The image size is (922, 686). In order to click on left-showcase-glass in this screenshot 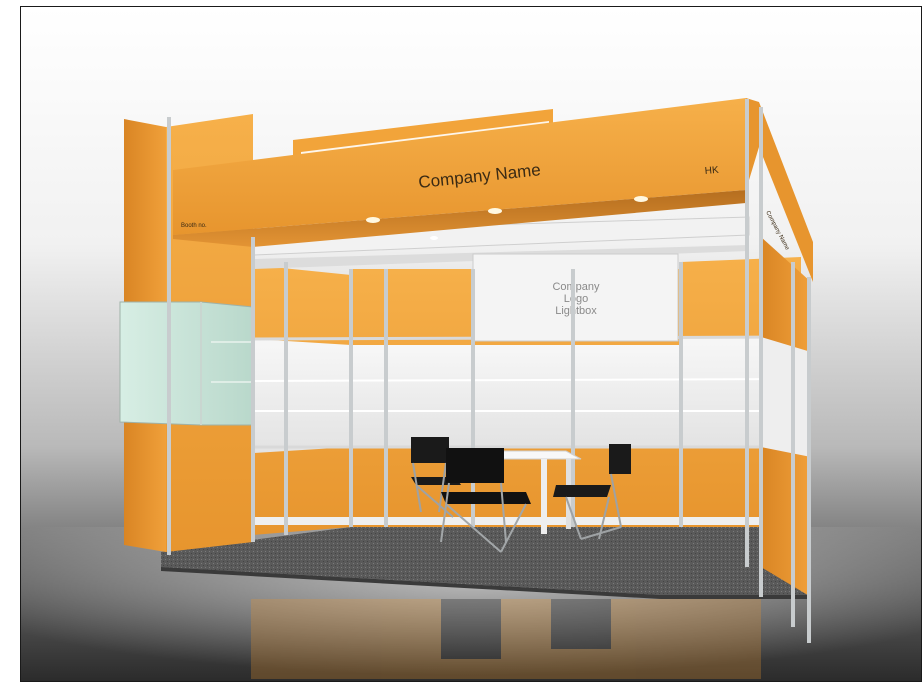, I will do `click(186, 363)`.